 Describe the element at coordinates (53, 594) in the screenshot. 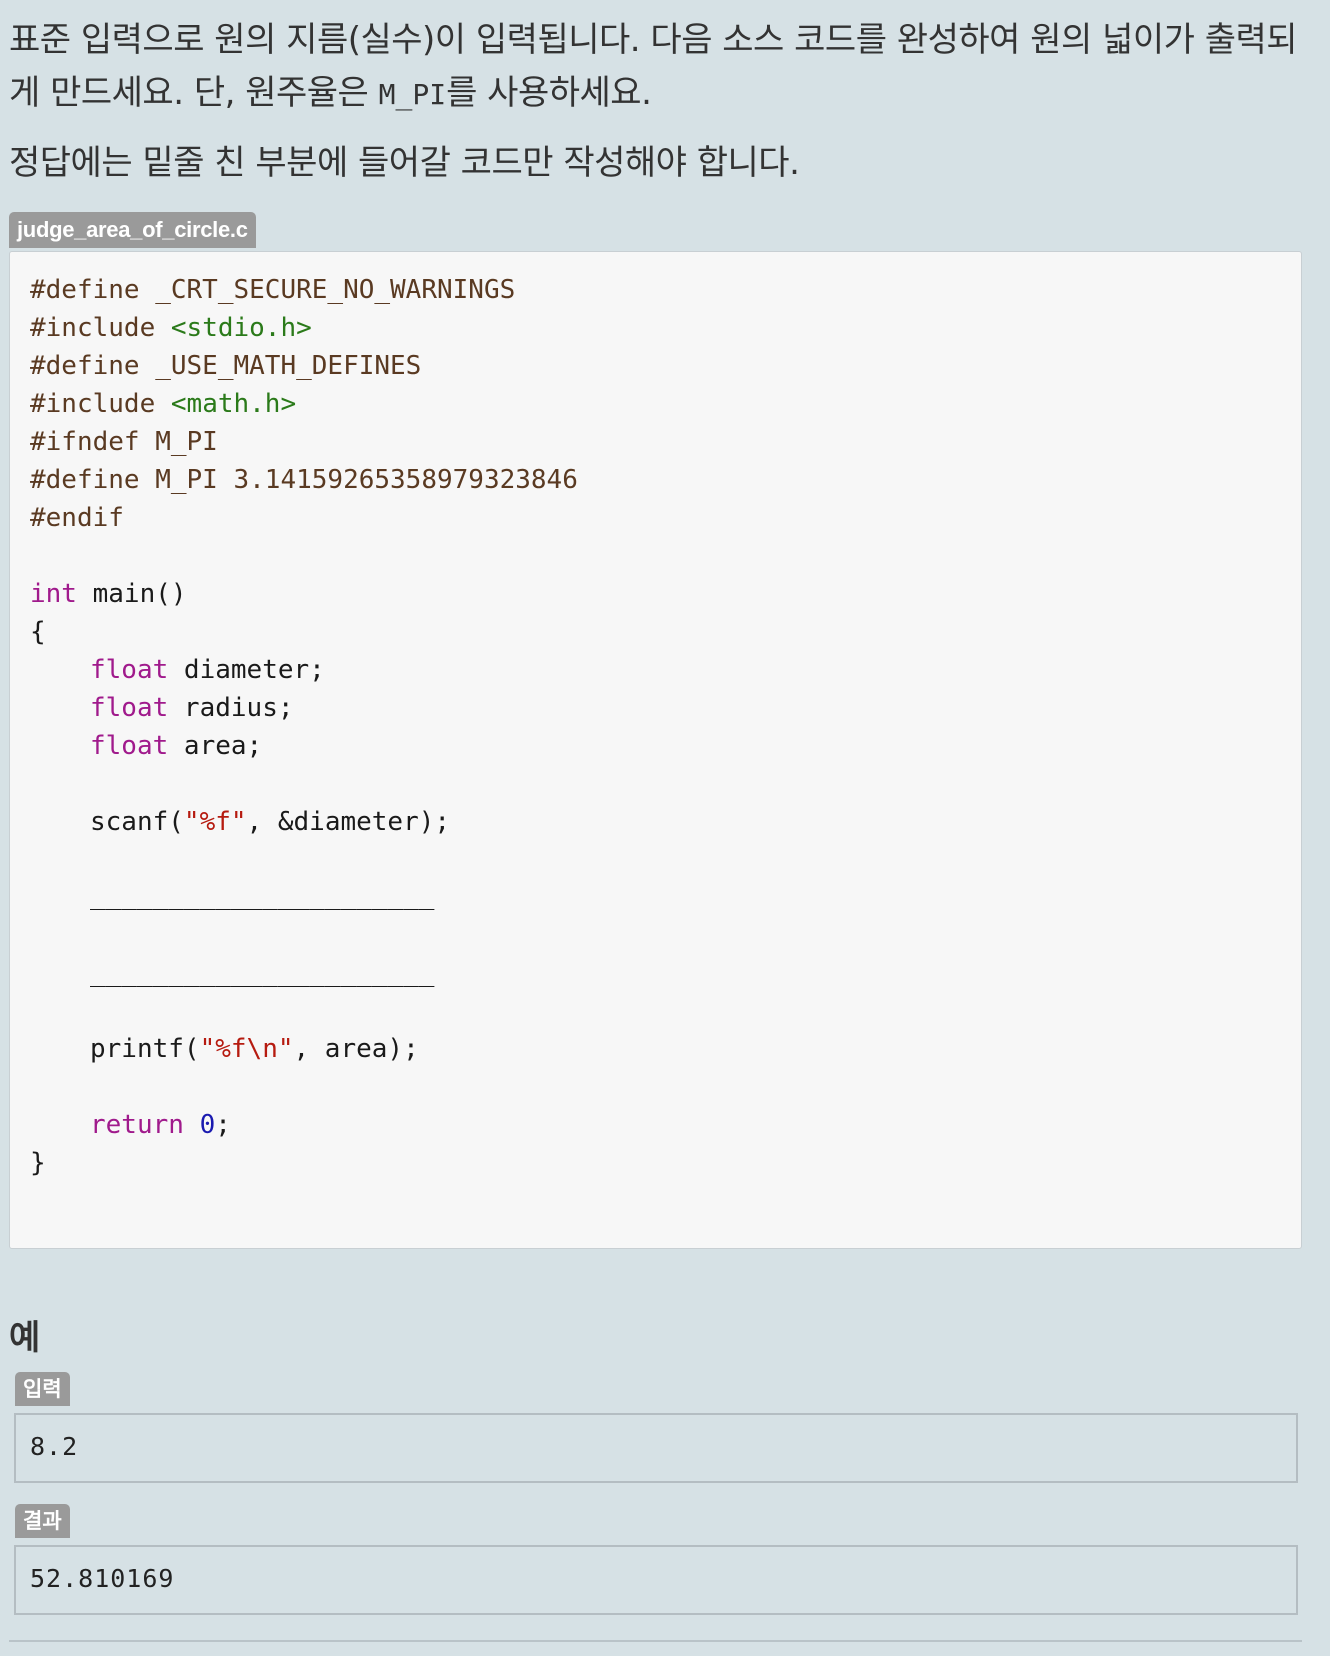

I see `code-token: int` at that location.